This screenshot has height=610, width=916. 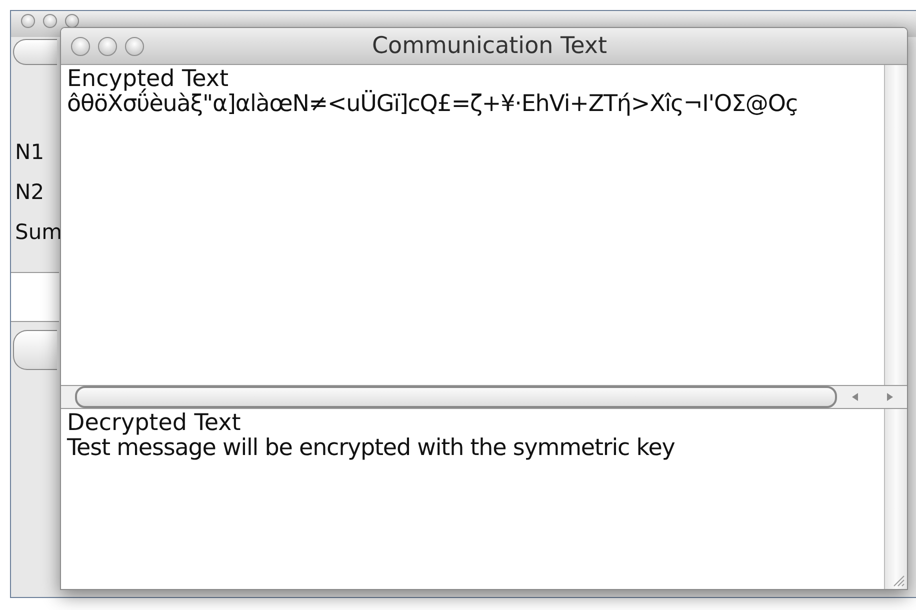 What do you see at coordinates (898, 580) in the screenshot?
I see `resize-grip-icon` at bounding box center [898, 580].